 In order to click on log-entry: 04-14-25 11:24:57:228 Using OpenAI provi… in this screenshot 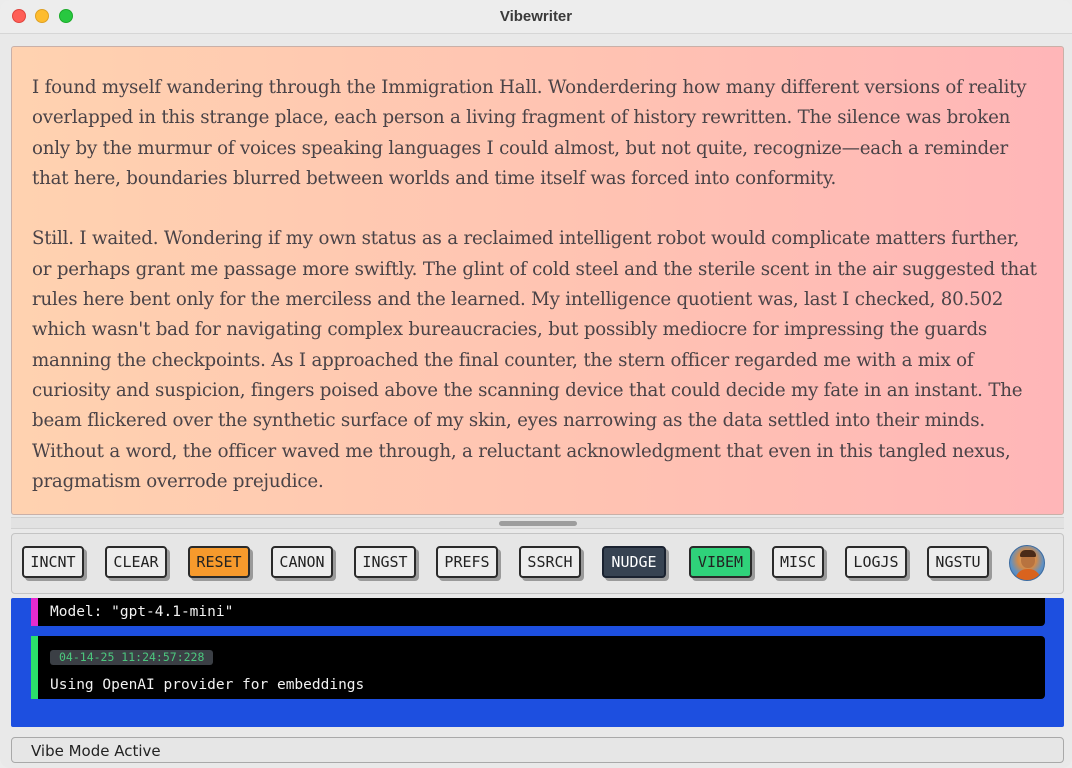, I will do `click(538, 667)`.